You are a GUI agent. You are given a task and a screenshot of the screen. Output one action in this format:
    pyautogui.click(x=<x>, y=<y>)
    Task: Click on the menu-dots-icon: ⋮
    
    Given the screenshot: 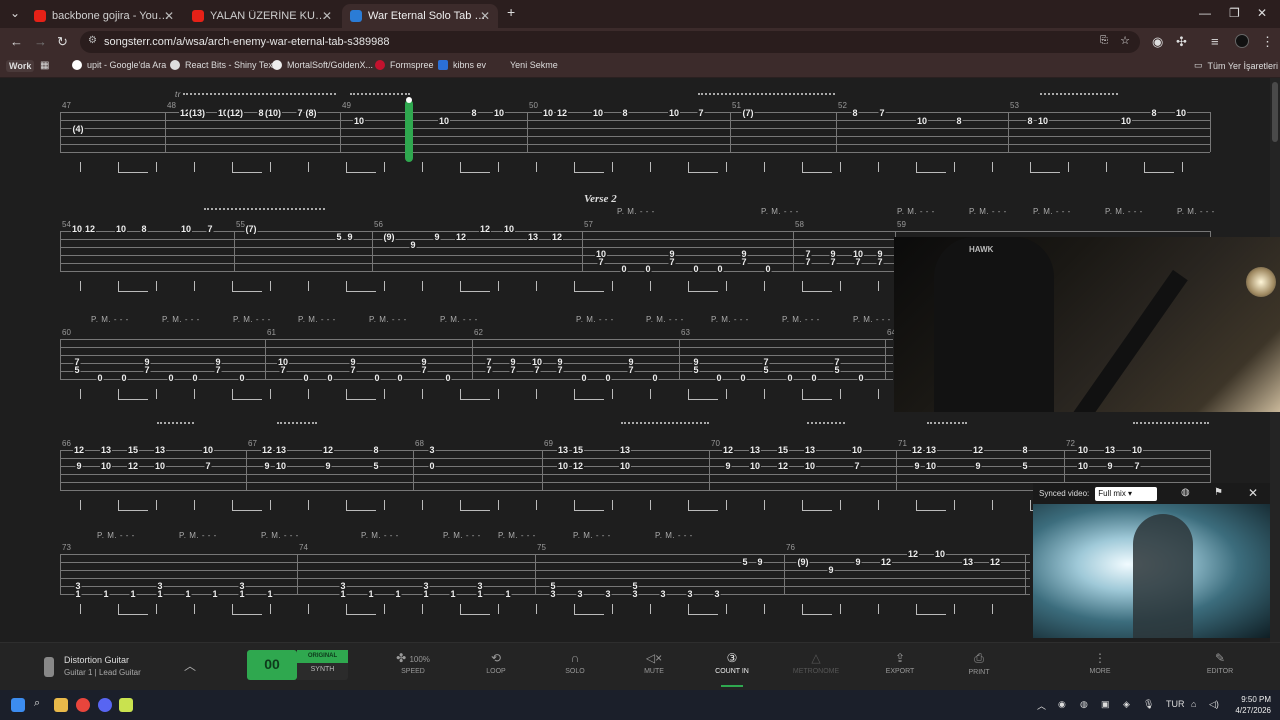 What is the action you would take?
    pyautogui.click(x=1267, y=42)
    